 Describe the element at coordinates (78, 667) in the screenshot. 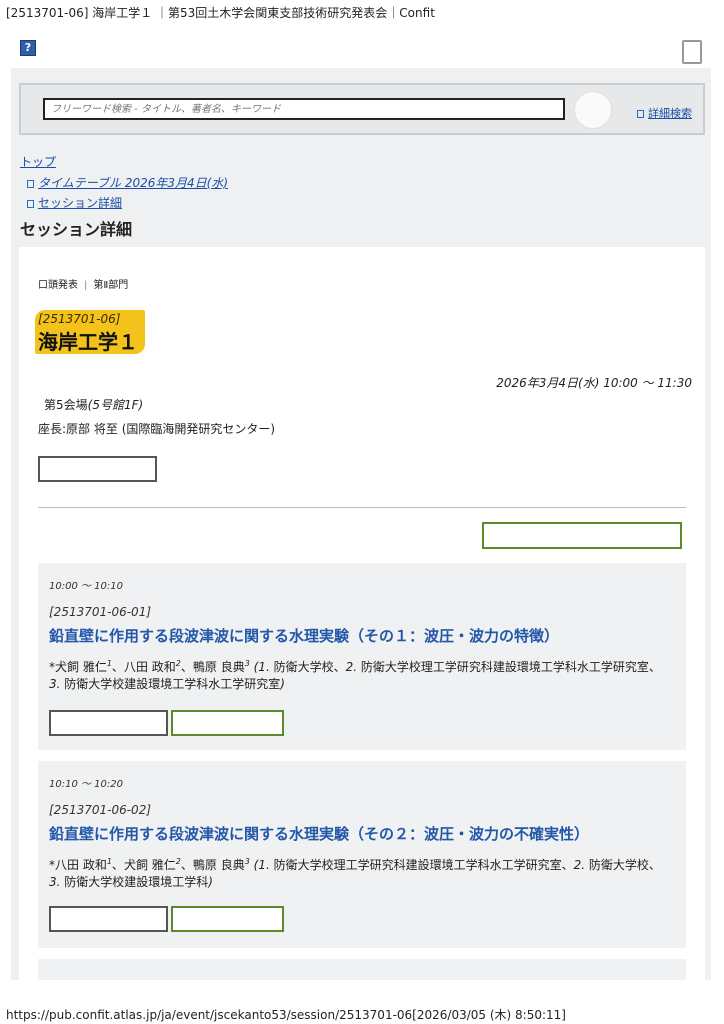

I see `author: *犬飼 雅仁` at that location.